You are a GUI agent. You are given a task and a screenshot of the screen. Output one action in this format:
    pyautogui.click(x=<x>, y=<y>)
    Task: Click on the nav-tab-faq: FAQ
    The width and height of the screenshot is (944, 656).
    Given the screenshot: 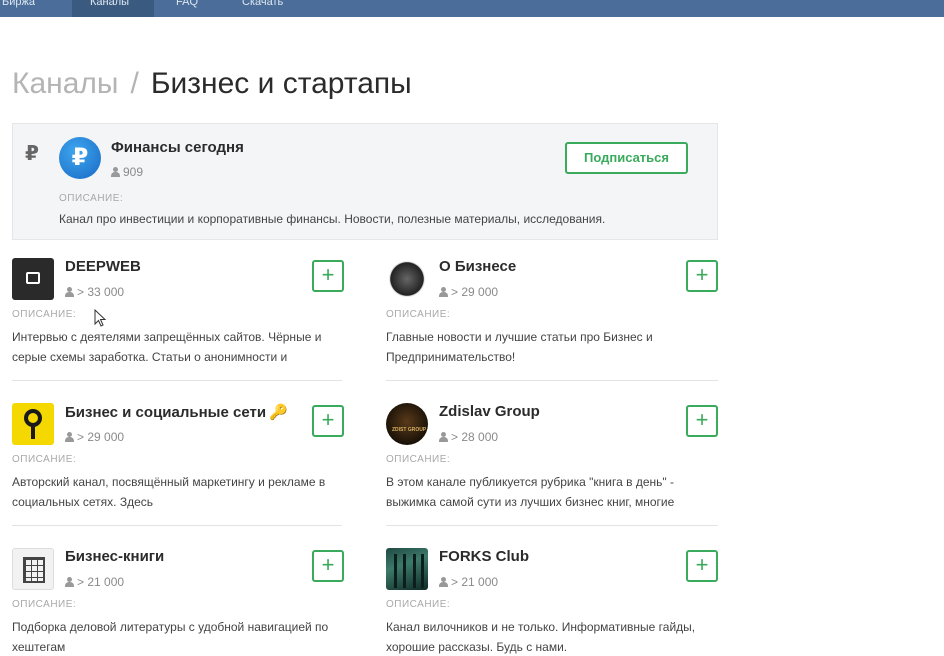 What is the action you would take?
    pyautogui.click(x=189, y=8)
    